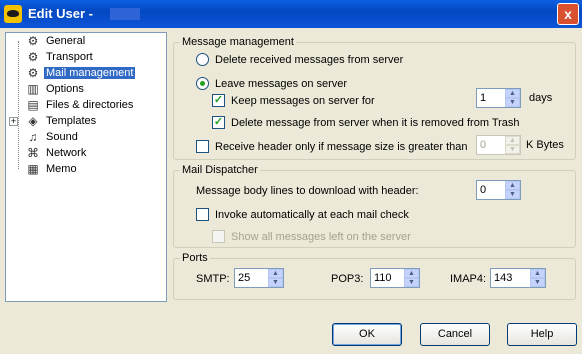 This screenshot has width=582, height=354. What do you see at coordinates (125, 14) in the screenshot?
I see `redacted-username` at bounding box center [125, 14].